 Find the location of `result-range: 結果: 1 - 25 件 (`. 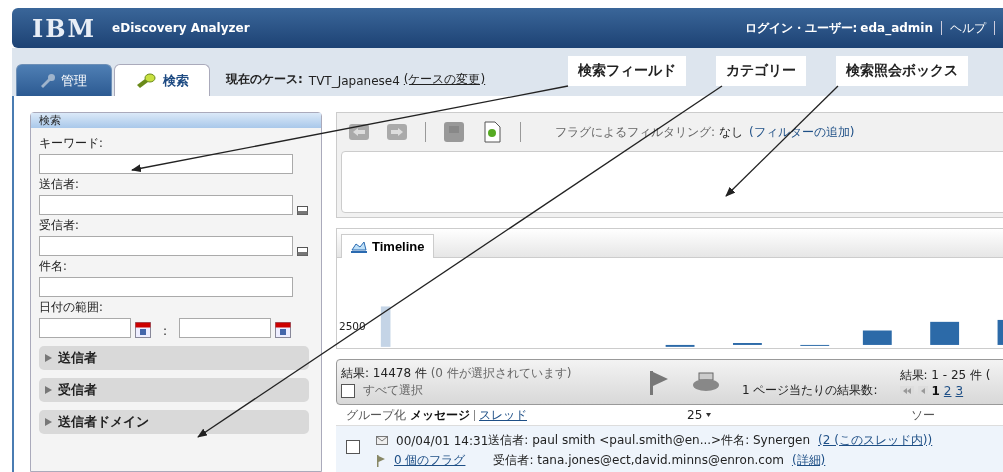

result-range: 結果: 1 - 25 件 ( is located at coordinates (945, 375).